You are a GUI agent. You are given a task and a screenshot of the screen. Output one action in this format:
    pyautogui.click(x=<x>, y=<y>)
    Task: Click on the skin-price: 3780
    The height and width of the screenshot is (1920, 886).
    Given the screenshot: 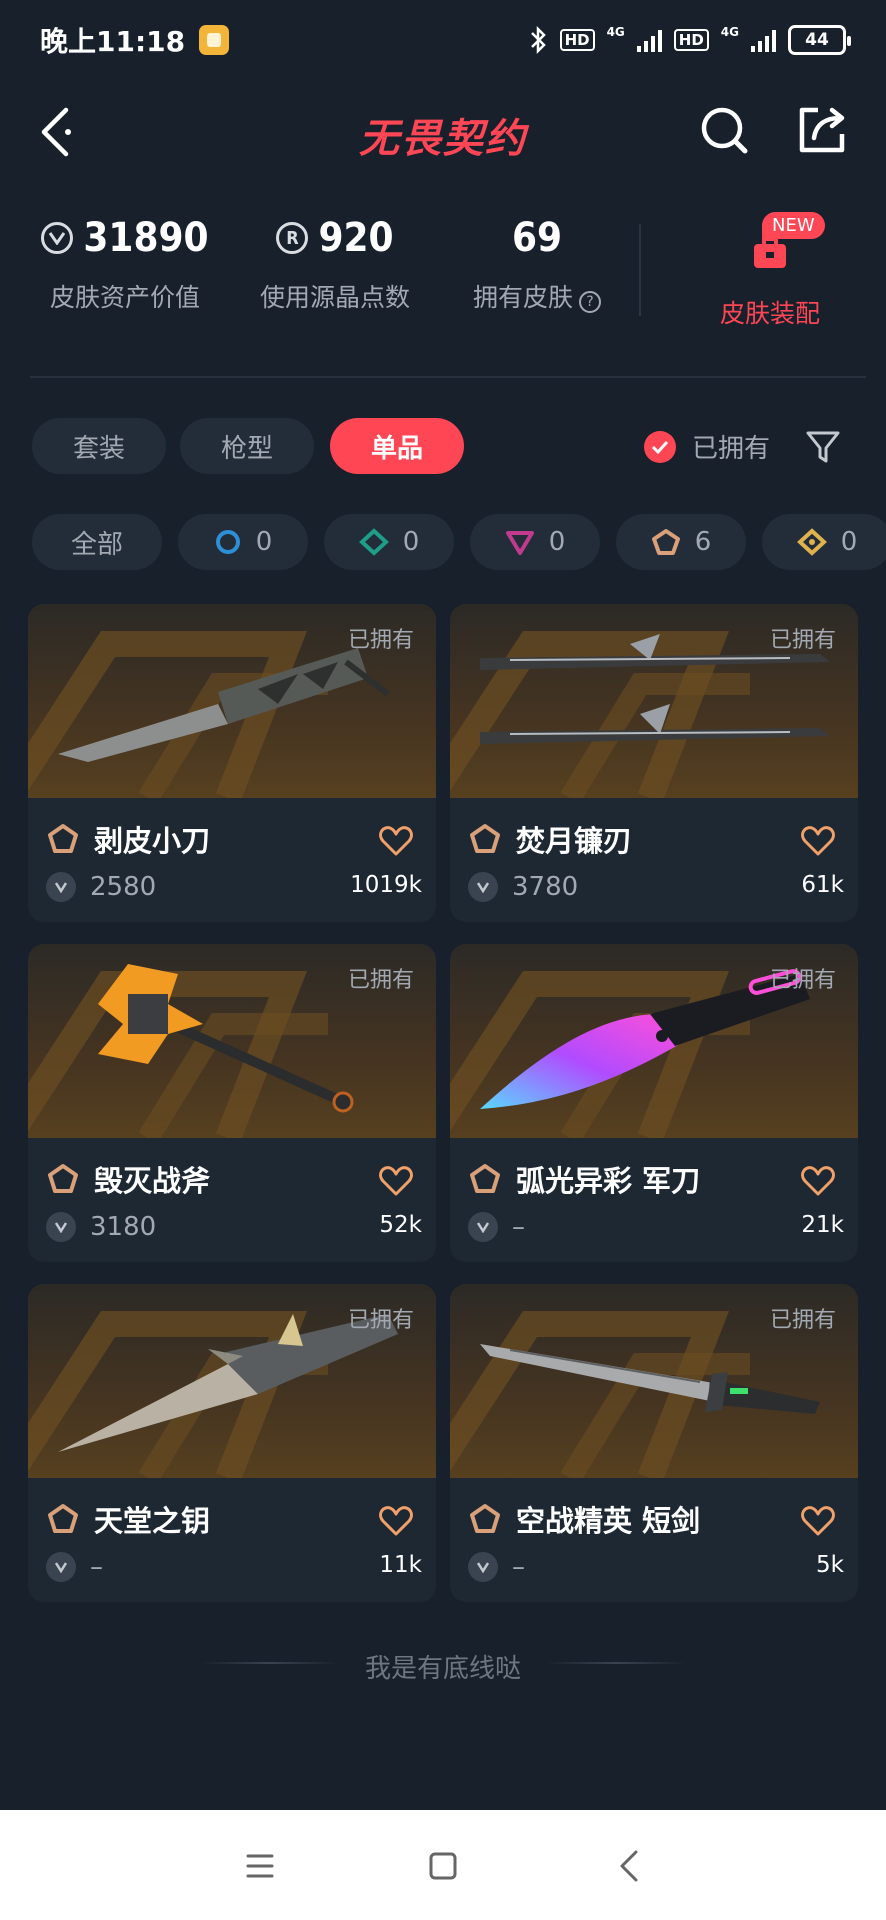 What is the action you would take?
    pyautogui.click(x=545, y=887)
    